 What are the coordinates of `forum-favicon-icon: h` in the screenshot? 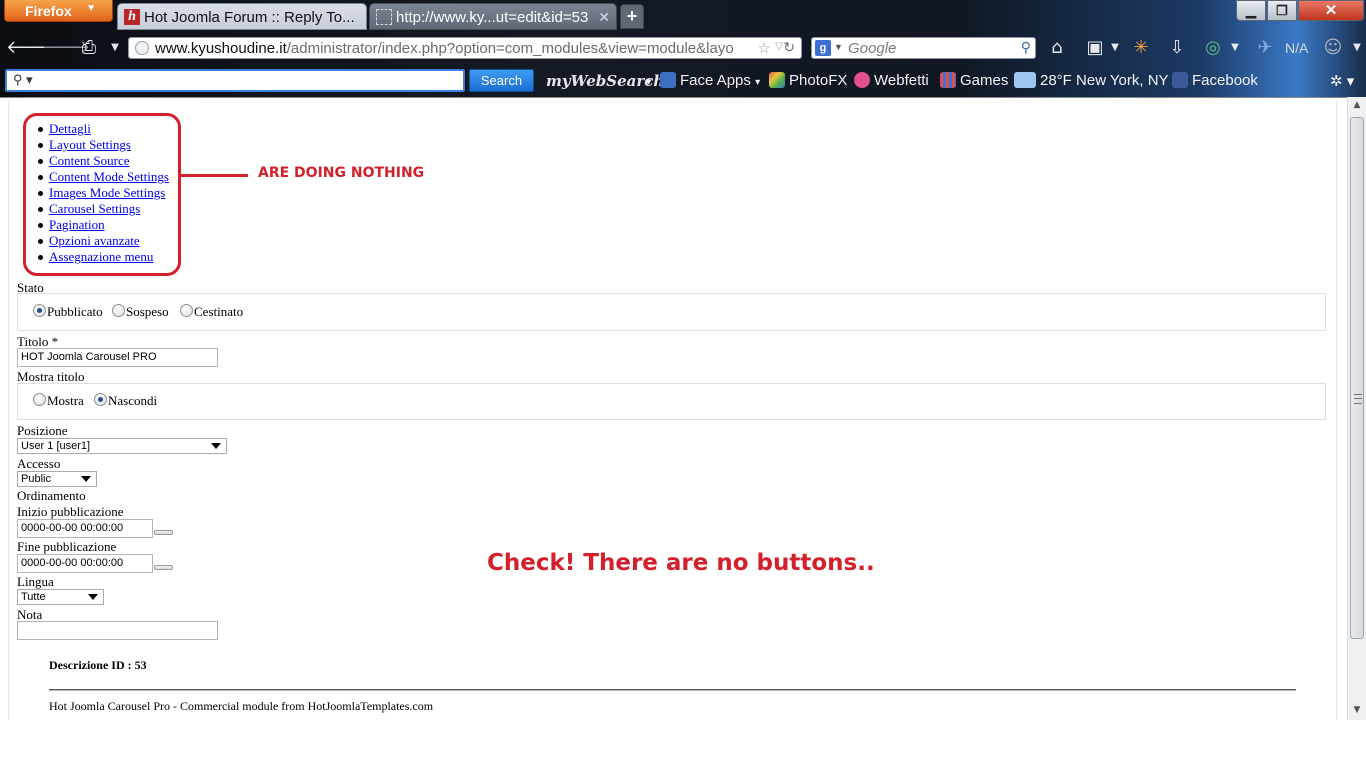 It's located at (132, 17).